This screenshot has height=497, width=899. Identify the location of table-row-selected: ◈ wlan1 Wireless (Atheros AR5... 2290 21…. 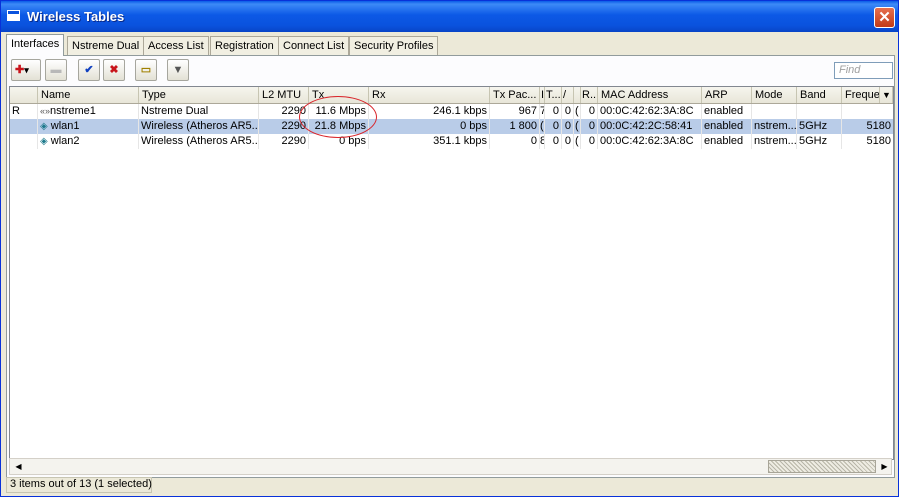
(451, 126).